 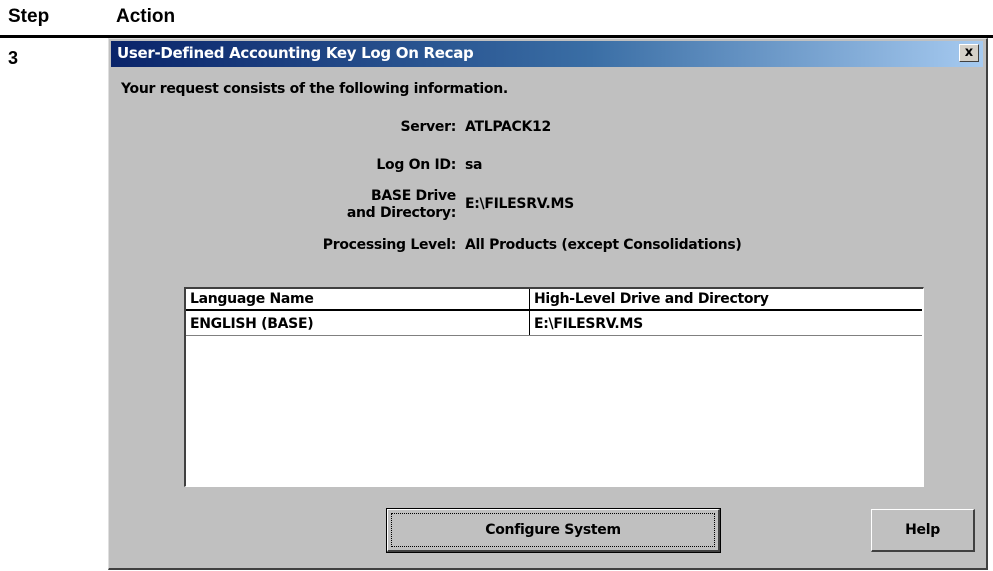 I want to click on base-drive-label-line2: and Directory:, so click(x=401, y=213).